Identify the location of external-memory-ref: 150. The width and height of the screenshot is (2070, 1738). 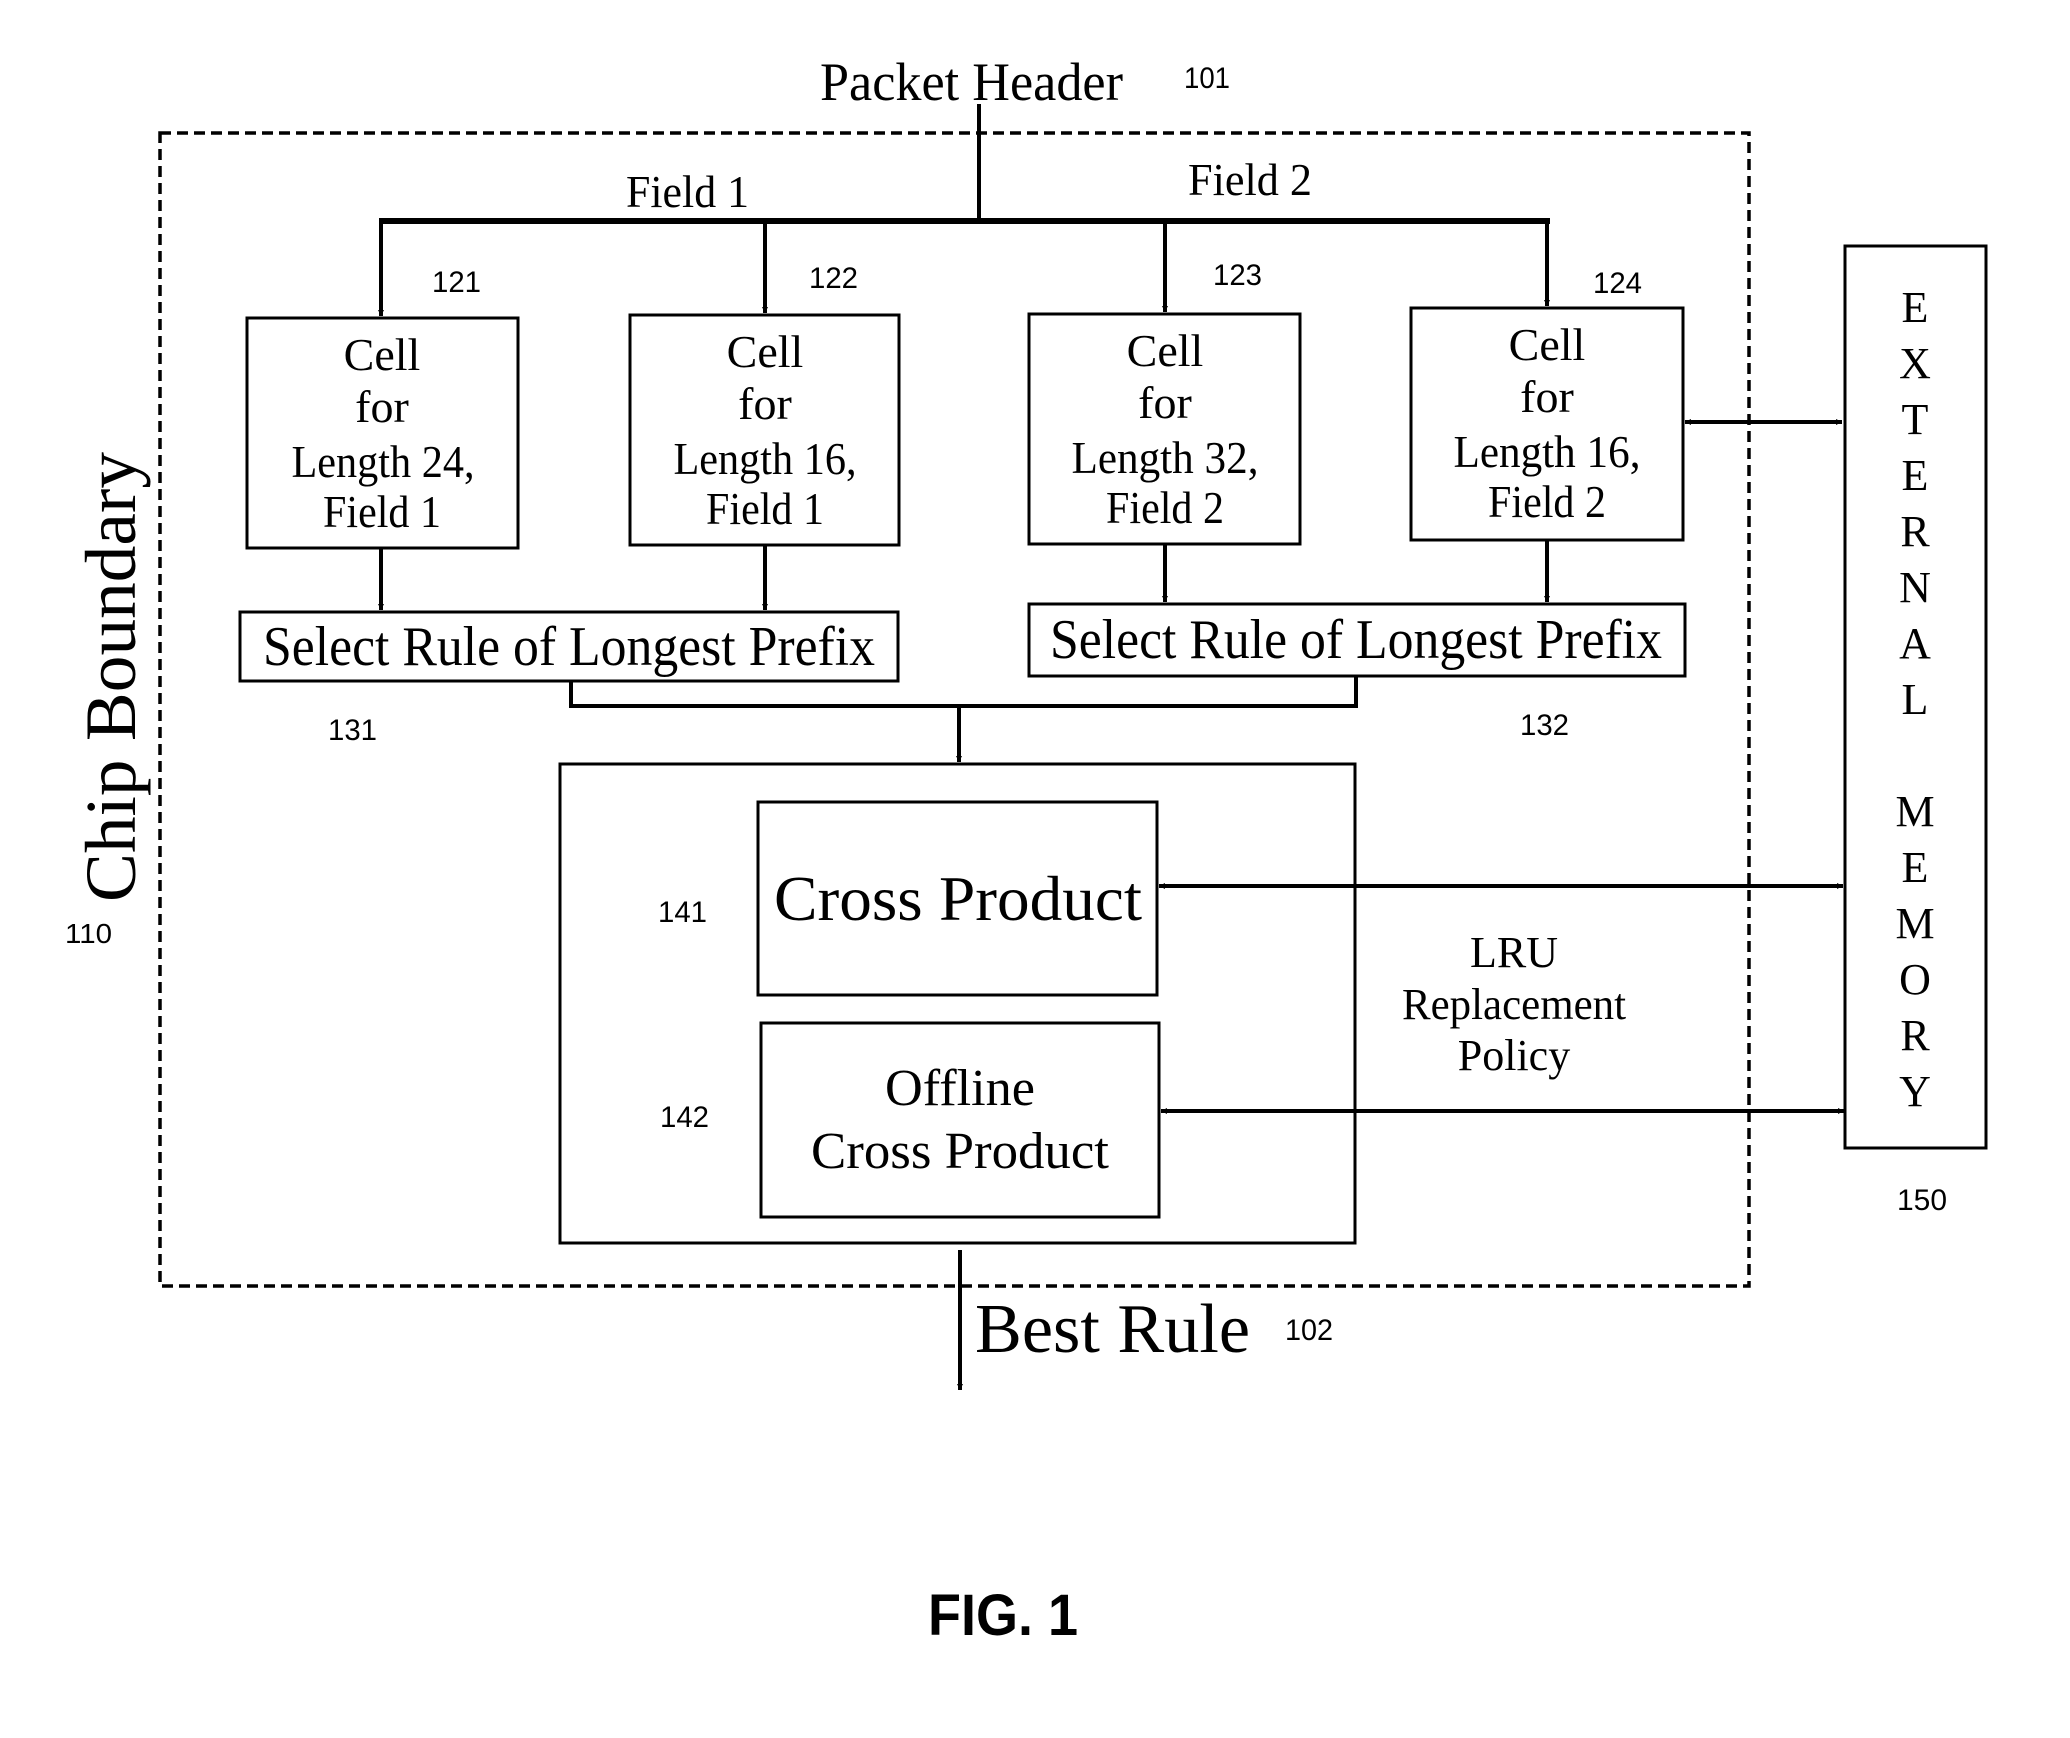
(1922, 1200).